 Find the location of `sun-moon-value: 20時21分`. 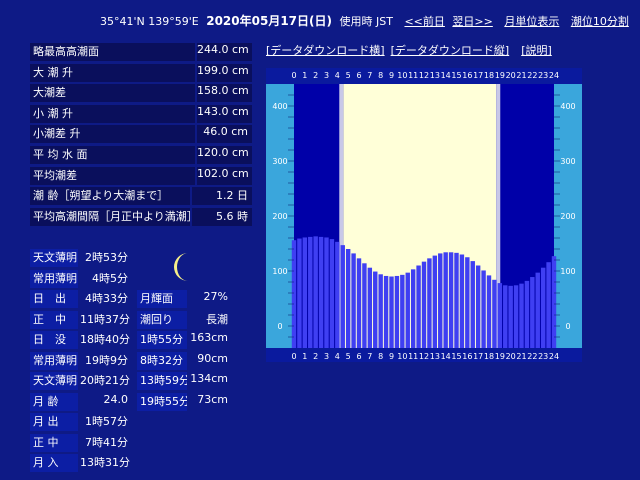

sun-moon-value: 20時21分 is located at coordinates (105, 380).